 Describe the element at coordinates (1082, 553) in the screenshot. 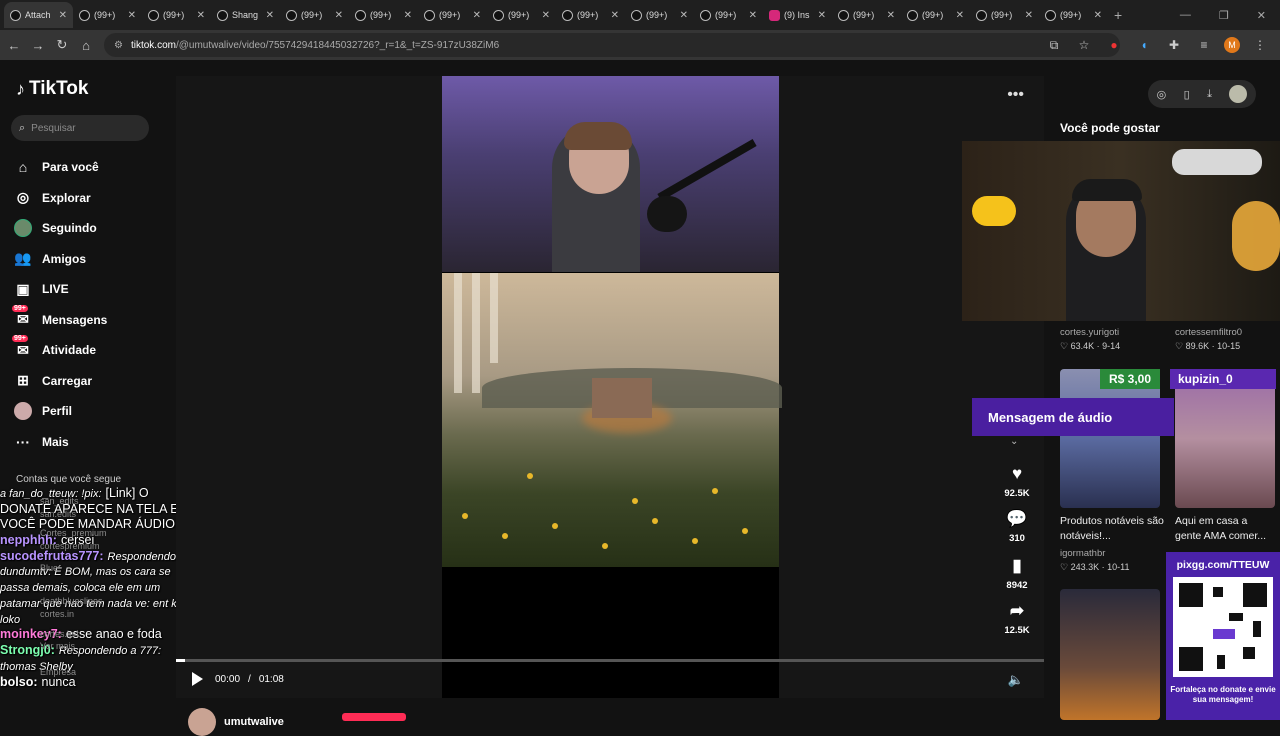

I see `card-author-3: igormathbr` at that location.